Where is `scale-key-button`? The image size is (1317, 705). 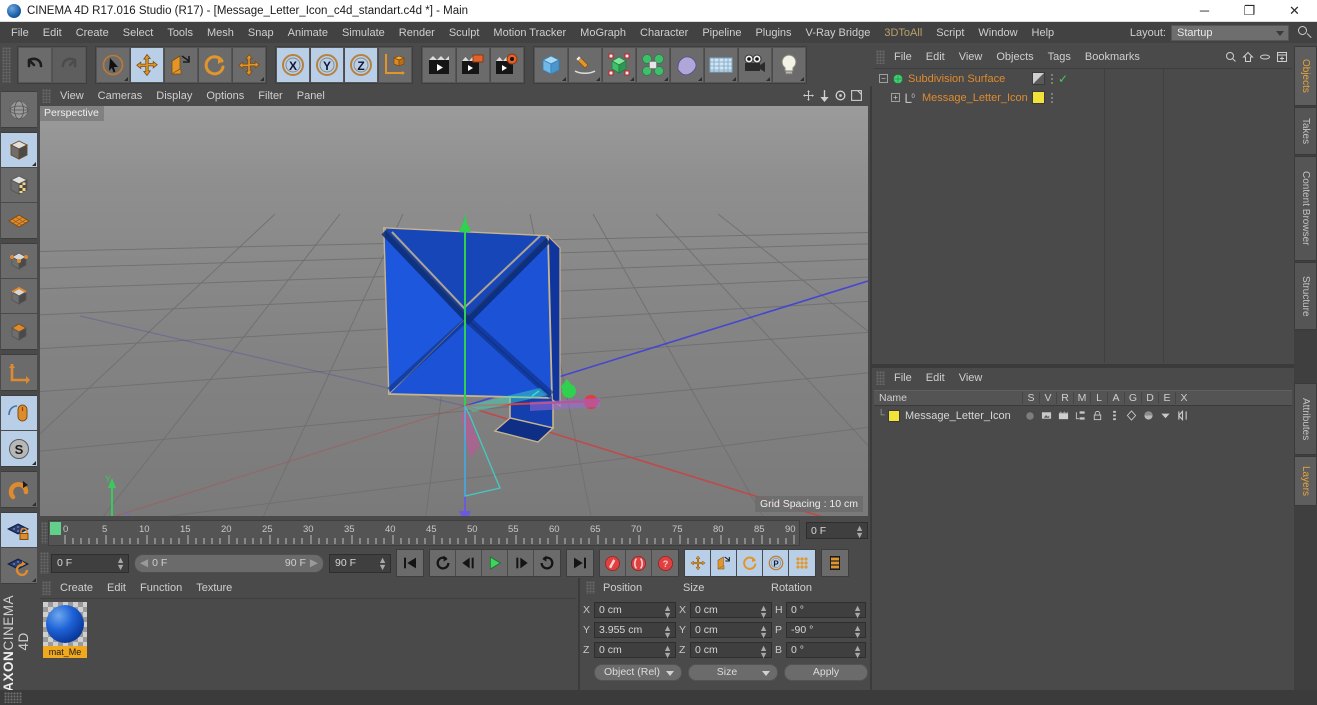
scale-key-button is located at coordinates (724, 563).